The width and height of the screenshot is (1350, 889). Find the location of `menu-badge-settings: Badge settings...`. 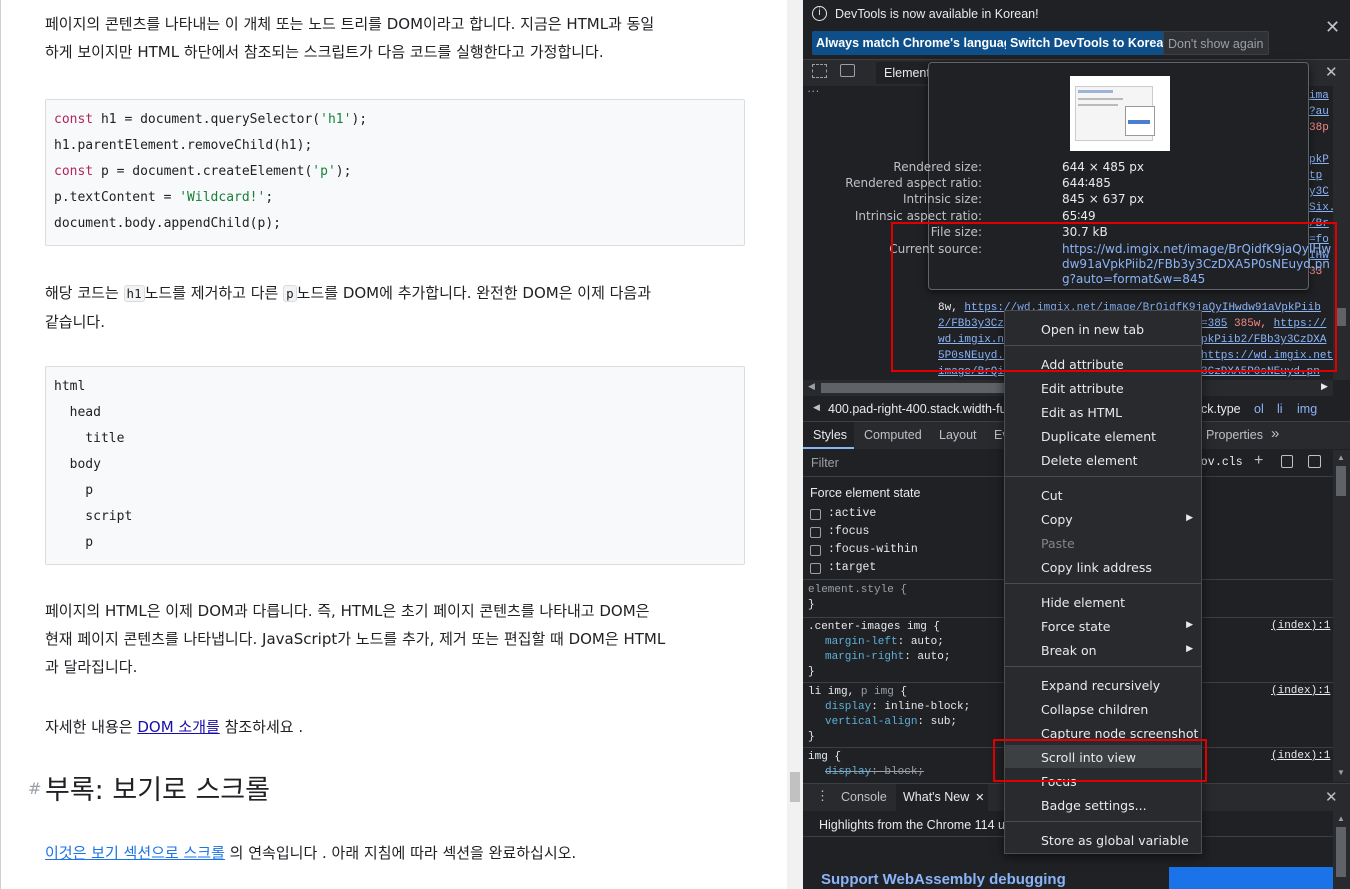

menu-badge-settings: Badge settings... is located at coordinates (1094, 805).